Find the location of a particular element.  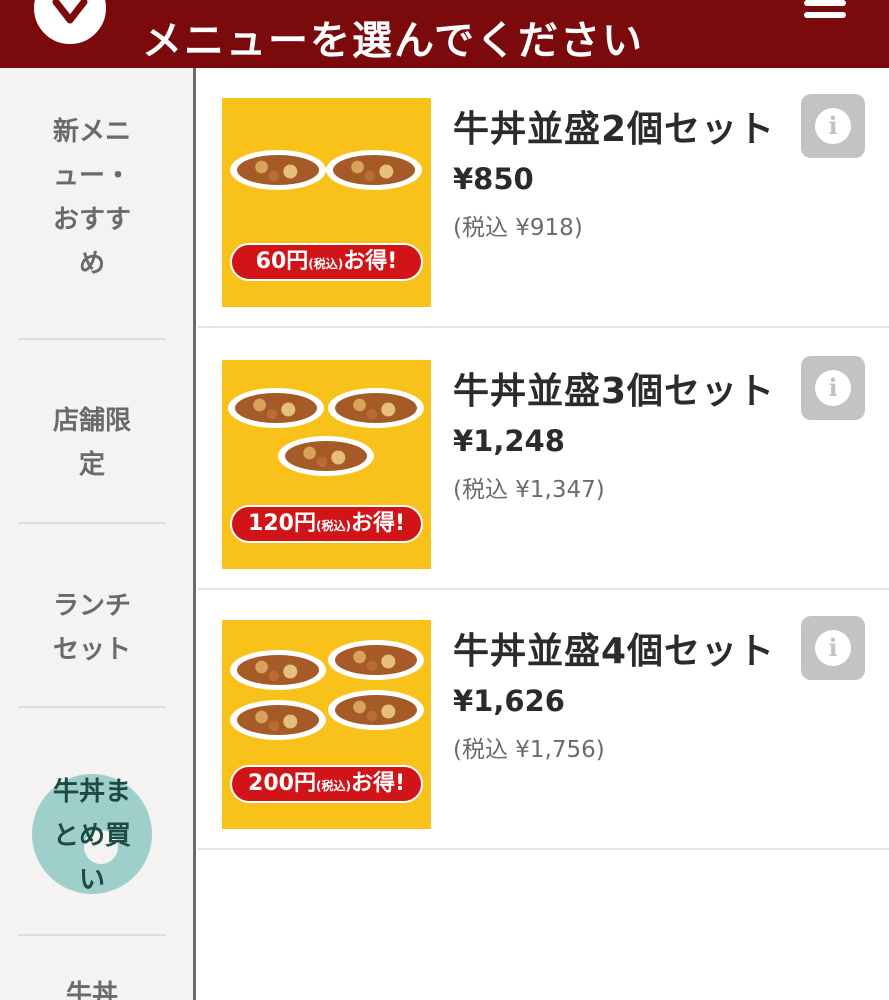

sidebar-item-label: 牛丼 is located at coordinates (91, 990).